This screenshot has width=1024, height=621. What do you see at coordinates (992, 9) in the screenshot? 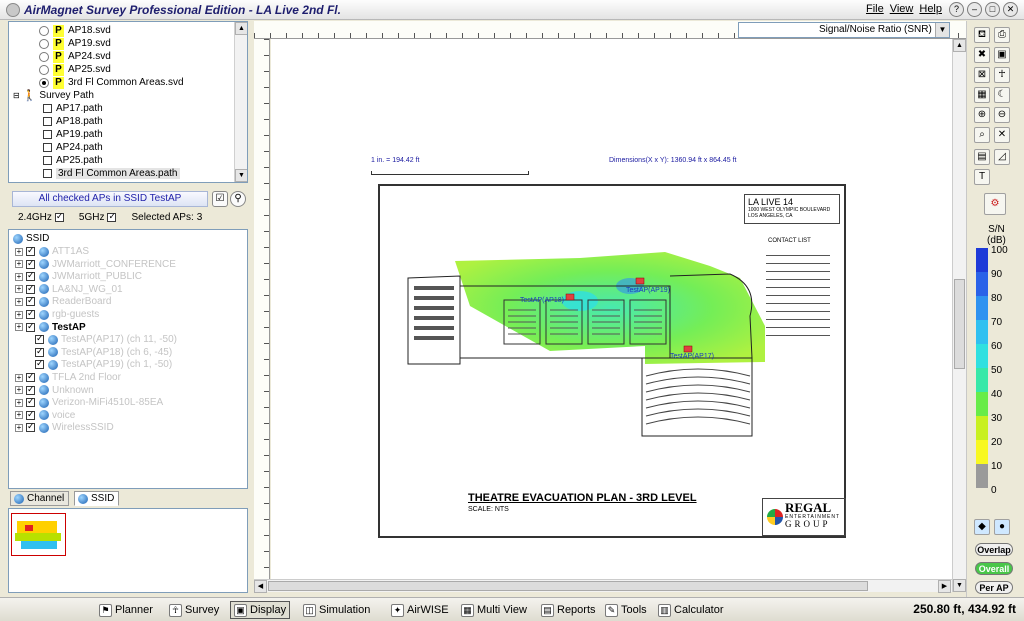
I see `maximize-icon: □` at bounding box center [992, 9].